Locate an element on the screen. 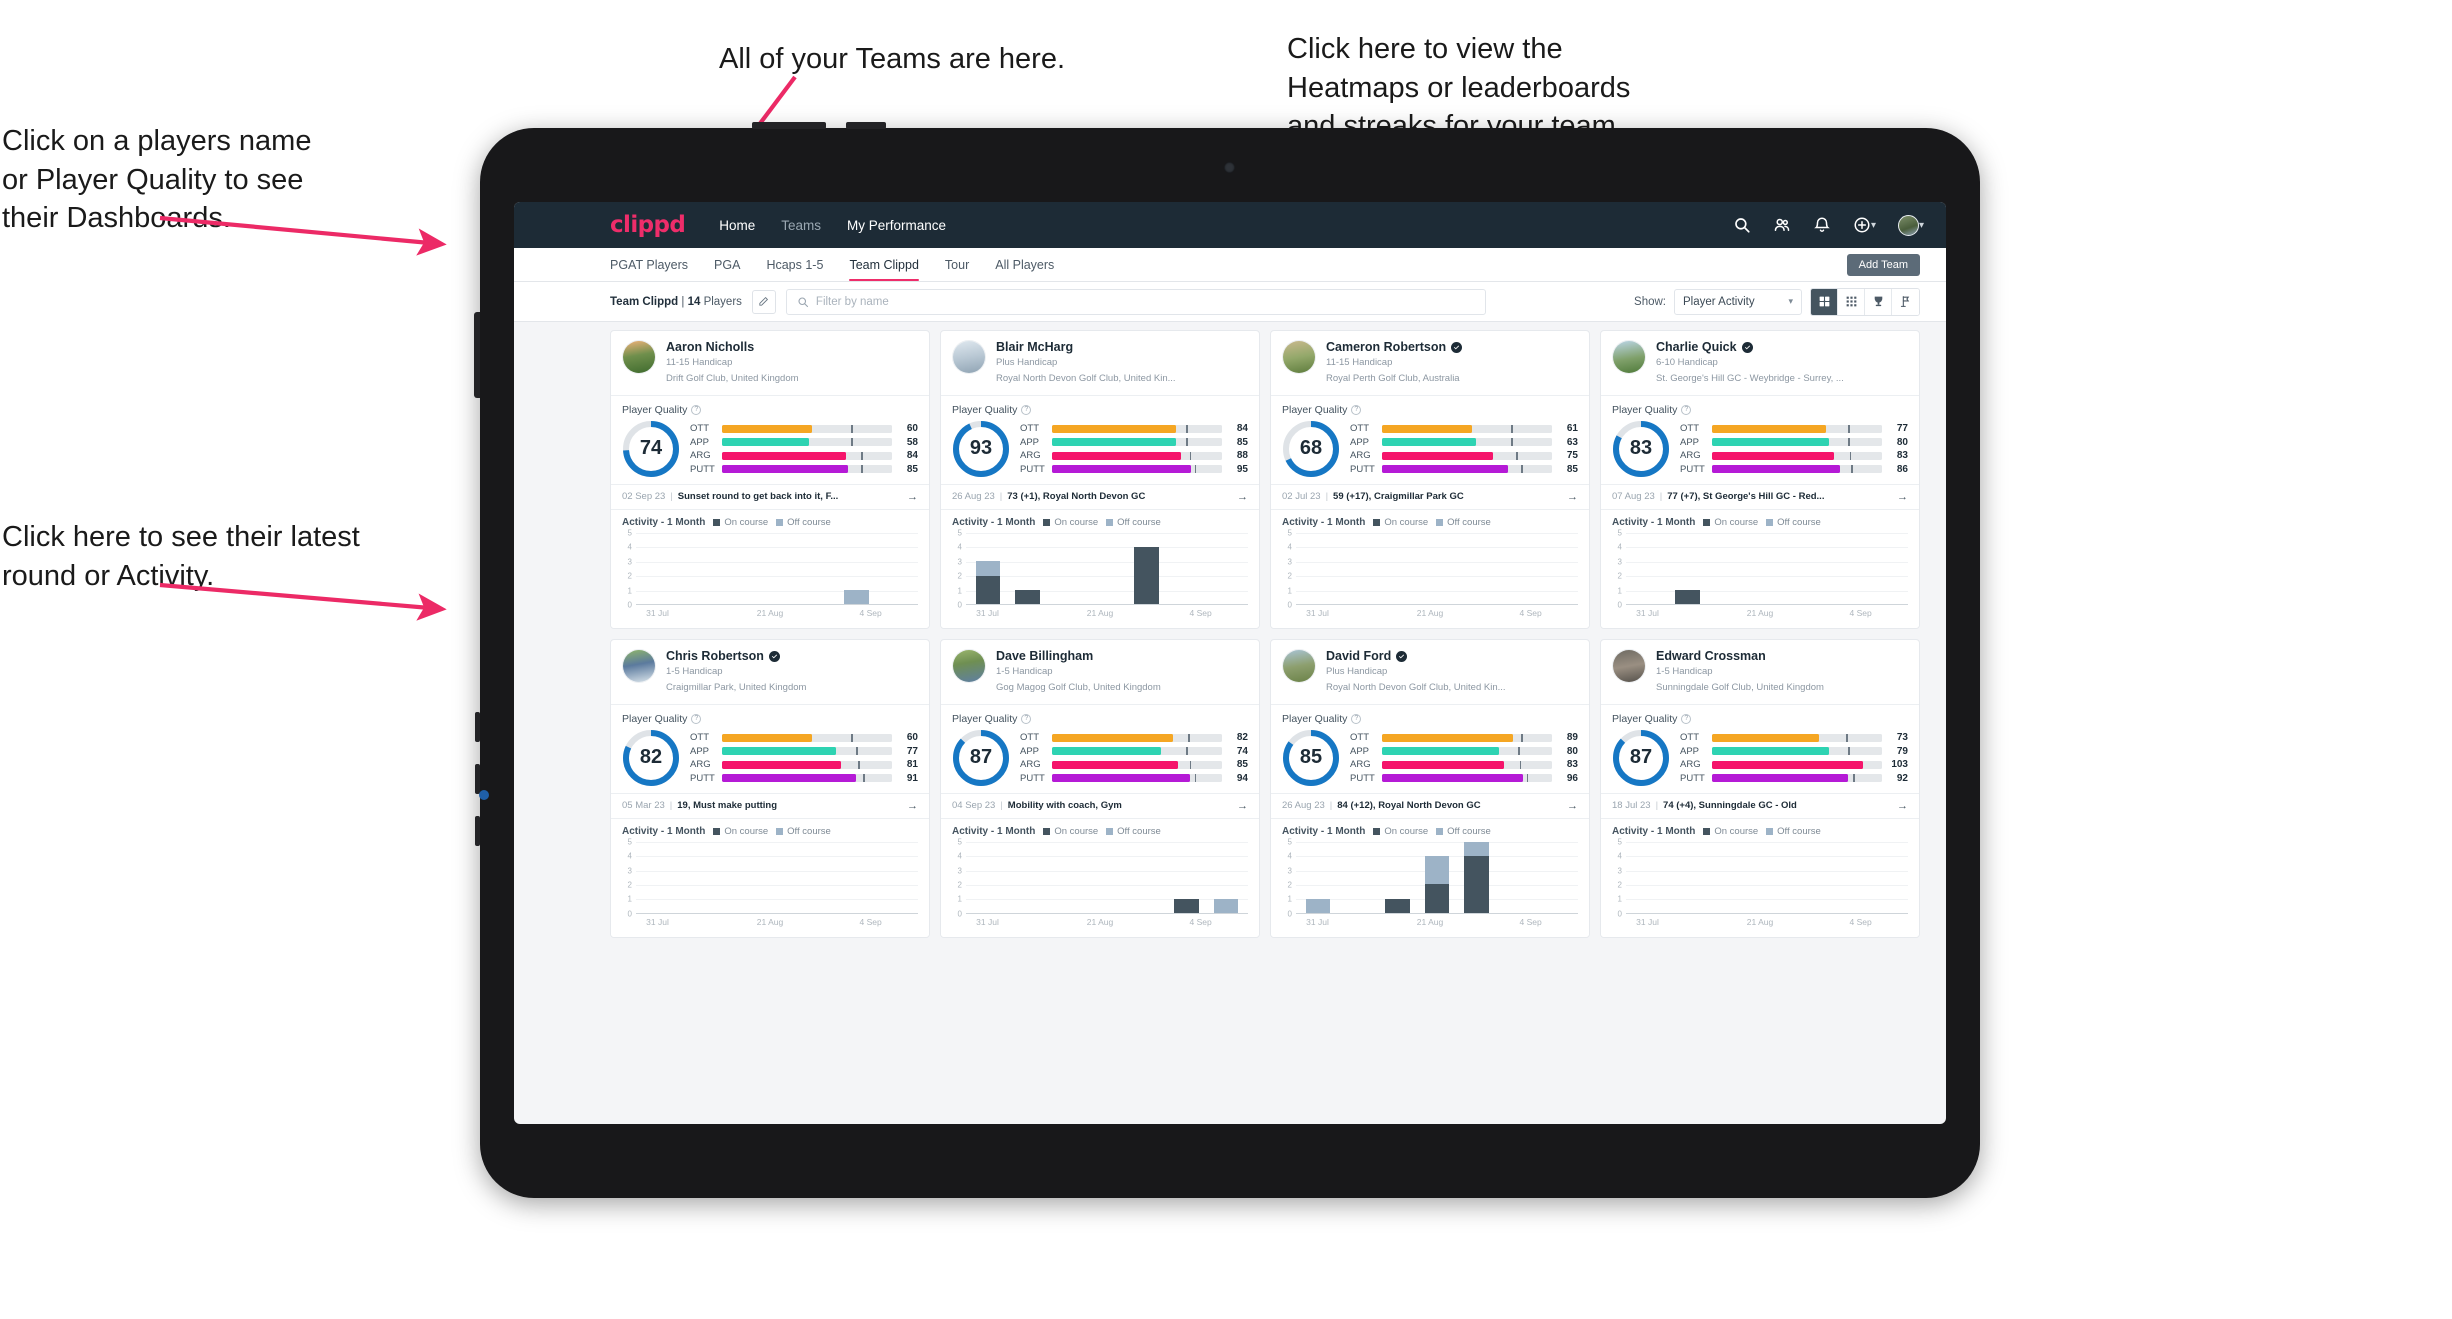 This screenshot has height=1319, width=2452. grid-large-icon is located at coordinates (1824, 301).